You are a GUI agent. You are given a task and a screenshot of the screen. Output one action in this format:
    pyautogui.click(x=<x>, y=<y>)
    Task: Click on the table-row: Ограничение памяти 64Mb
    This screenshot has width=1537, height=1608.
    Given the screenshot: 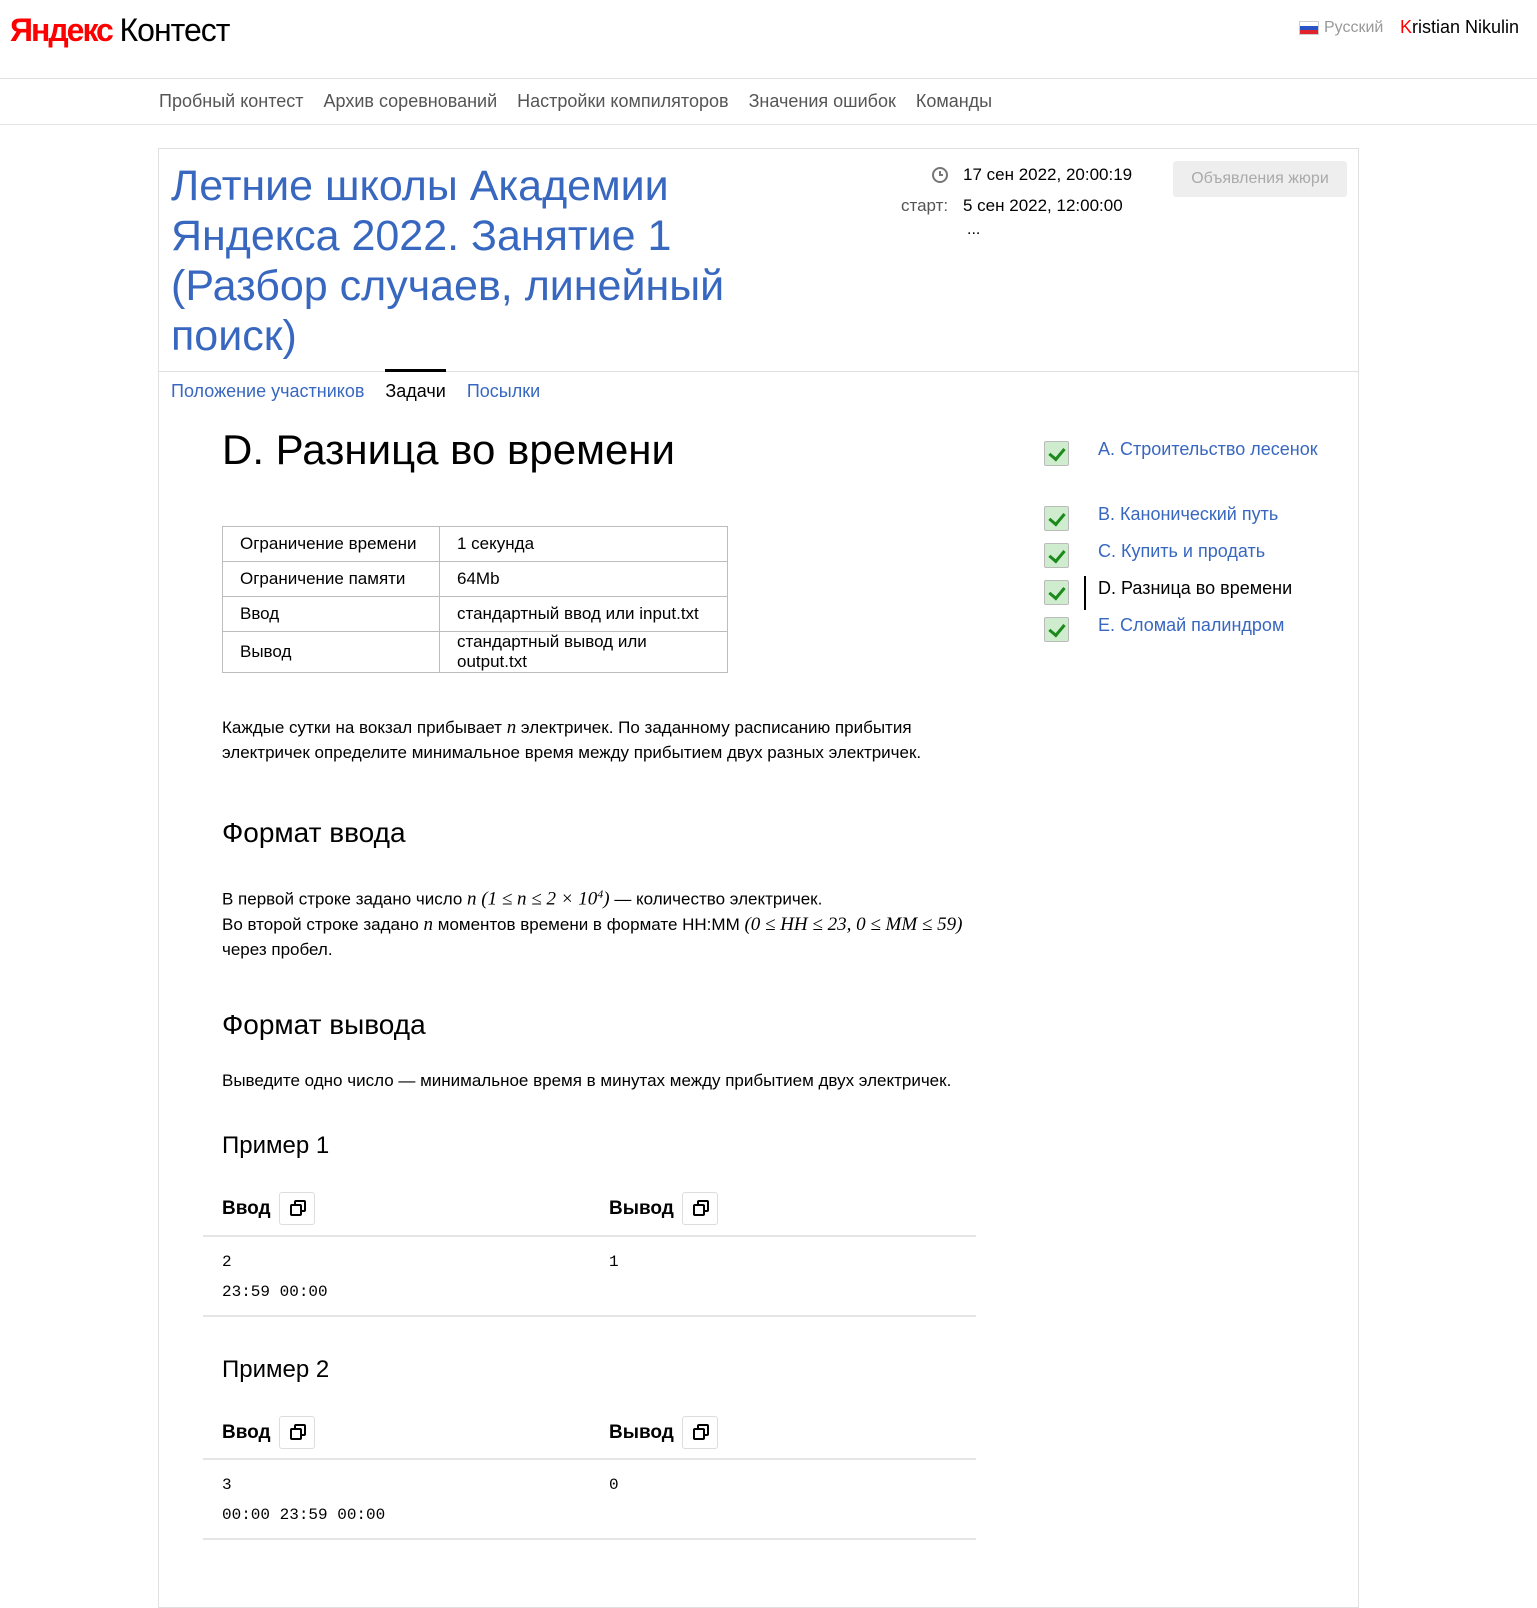 What is the action you would take?
    pyautogui.click(x=475, y=579)
    